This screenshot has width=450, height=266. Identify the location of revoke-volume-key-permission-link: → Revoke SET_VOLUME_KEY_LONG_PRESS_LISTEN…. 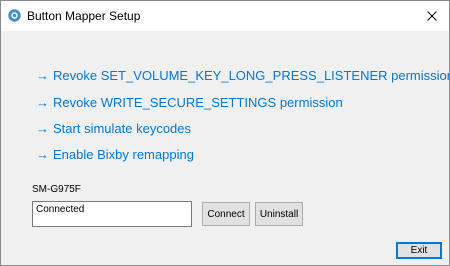
(243, 76).